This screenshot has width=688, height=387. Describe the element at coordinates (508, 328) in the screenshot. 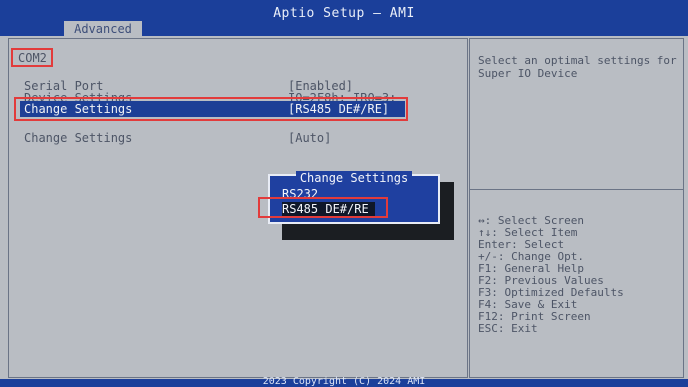

I see `help-key-exit: ESC: Exit` at that location.